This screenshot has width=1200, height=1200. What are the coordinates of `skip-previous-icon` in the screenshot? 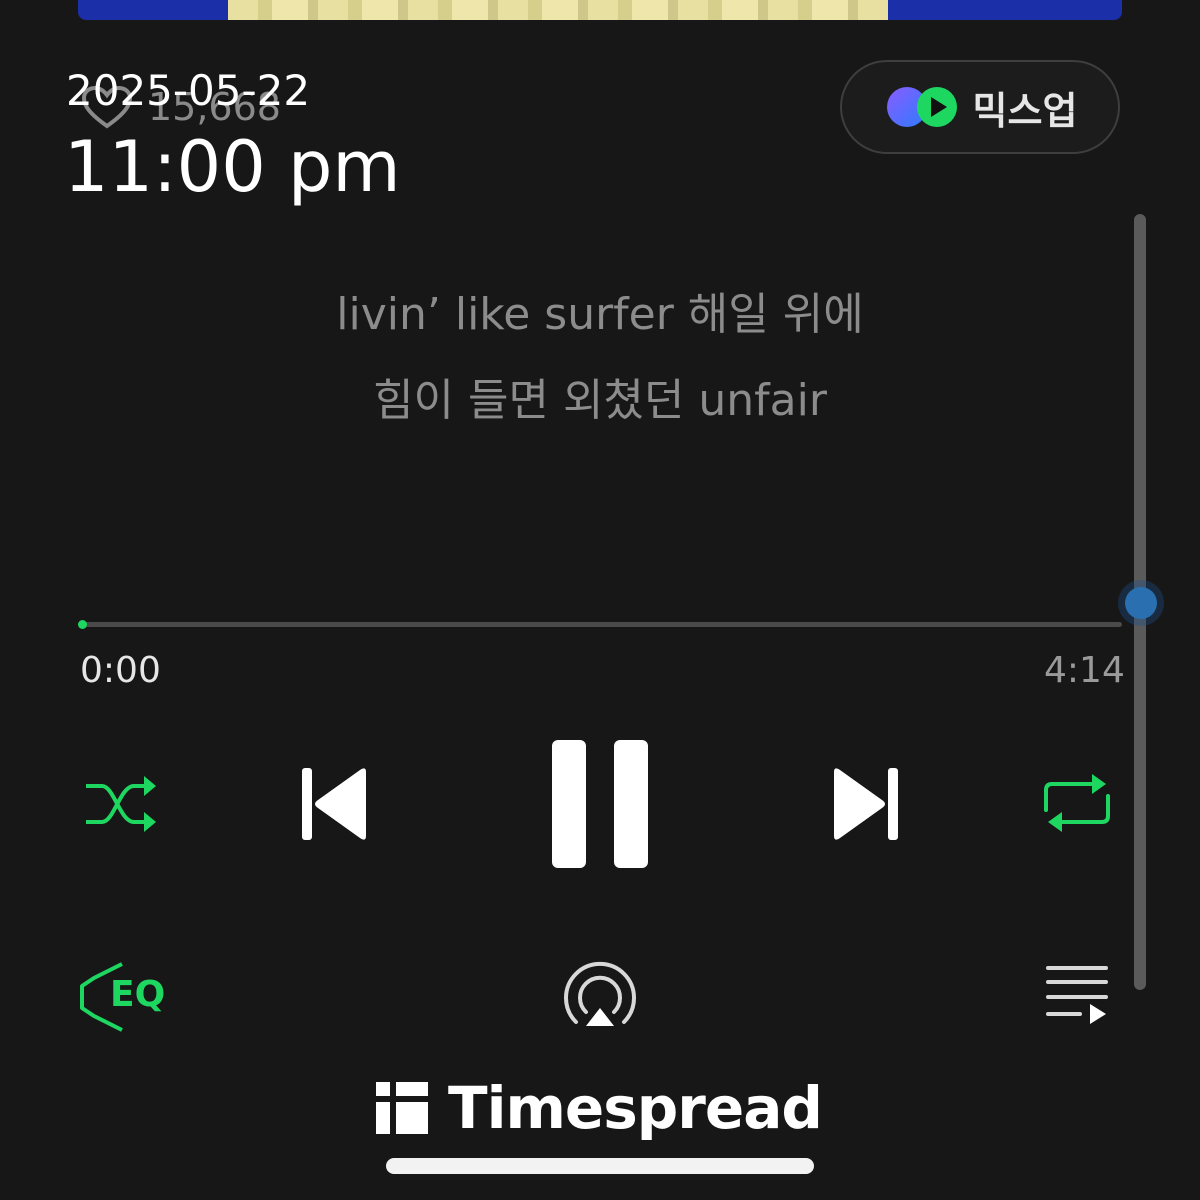 It's located at (334, 804).